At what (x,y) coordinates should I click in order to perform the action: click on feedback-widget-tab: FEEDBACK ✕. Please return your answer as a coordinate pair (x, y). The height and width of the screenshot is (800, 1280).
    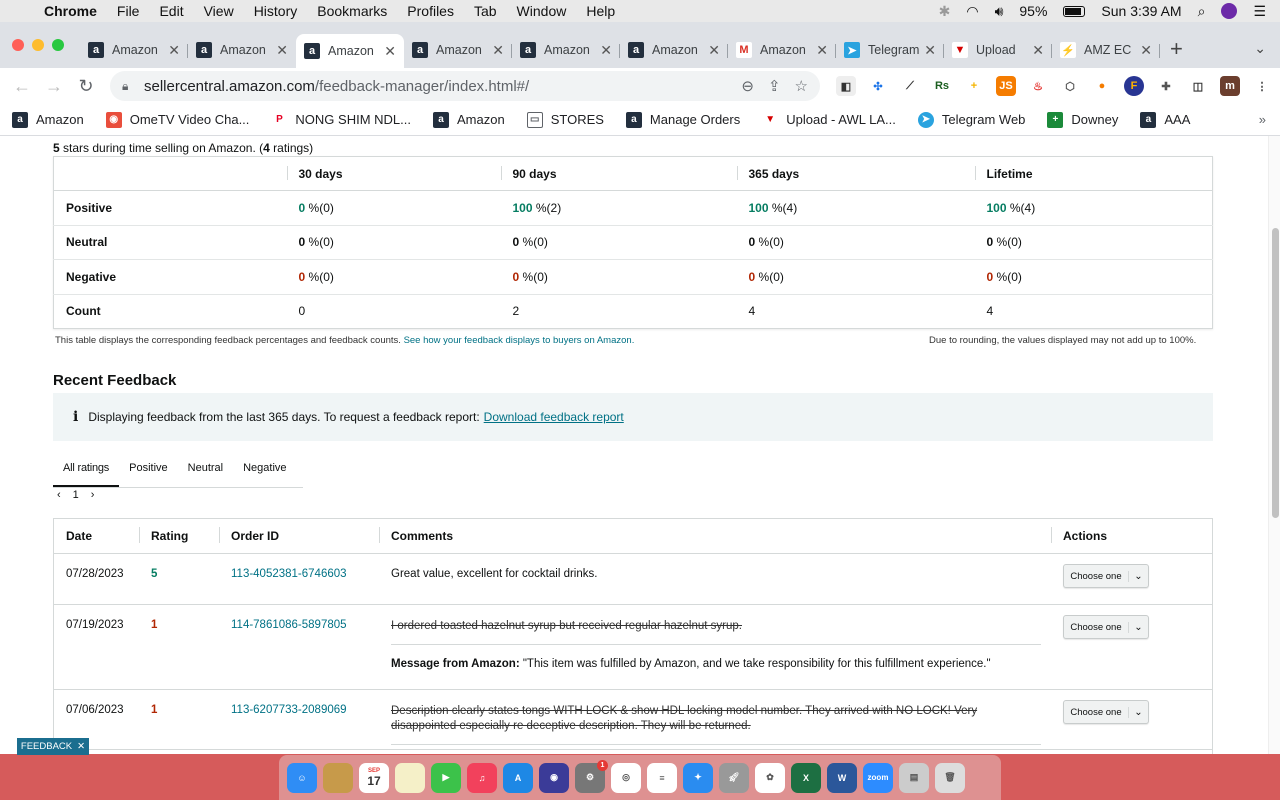
    Looking at the image, I should click on (53, 746).